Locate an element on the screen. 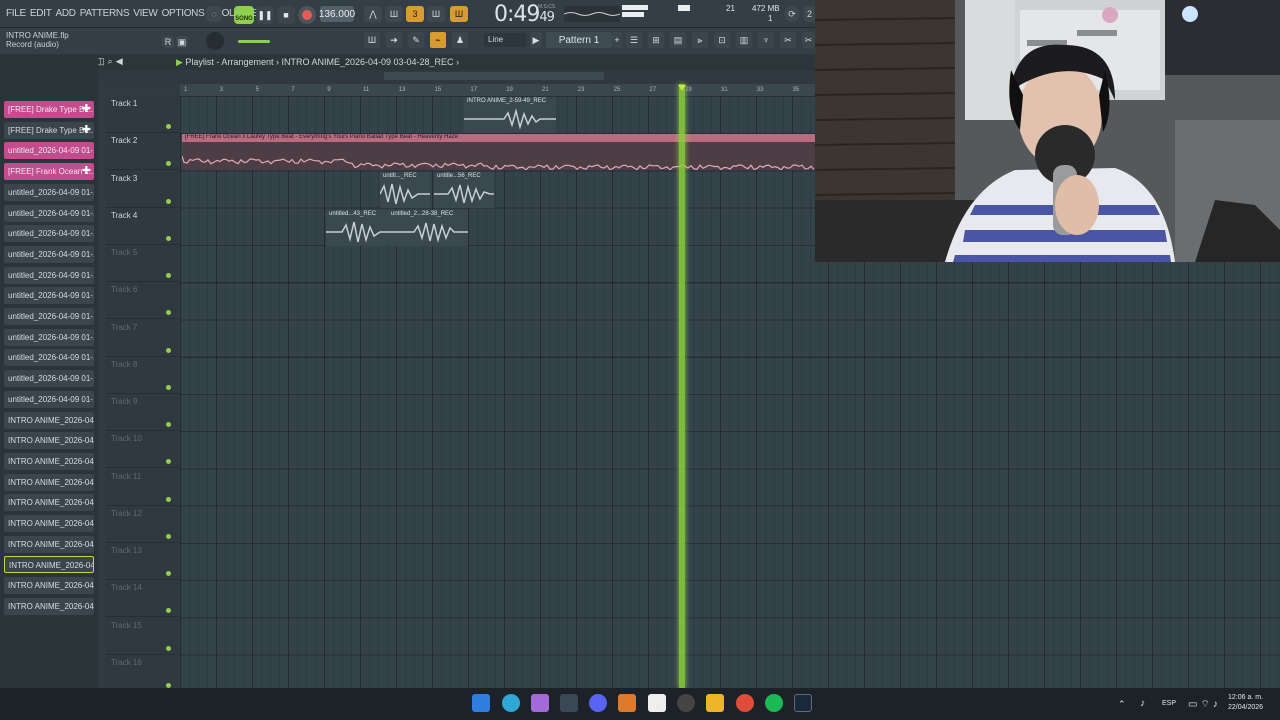 The width and height of the screenshot is (1280, 720). tray-chevron-icon: ⌃ is located at coordinates (1122, 704).